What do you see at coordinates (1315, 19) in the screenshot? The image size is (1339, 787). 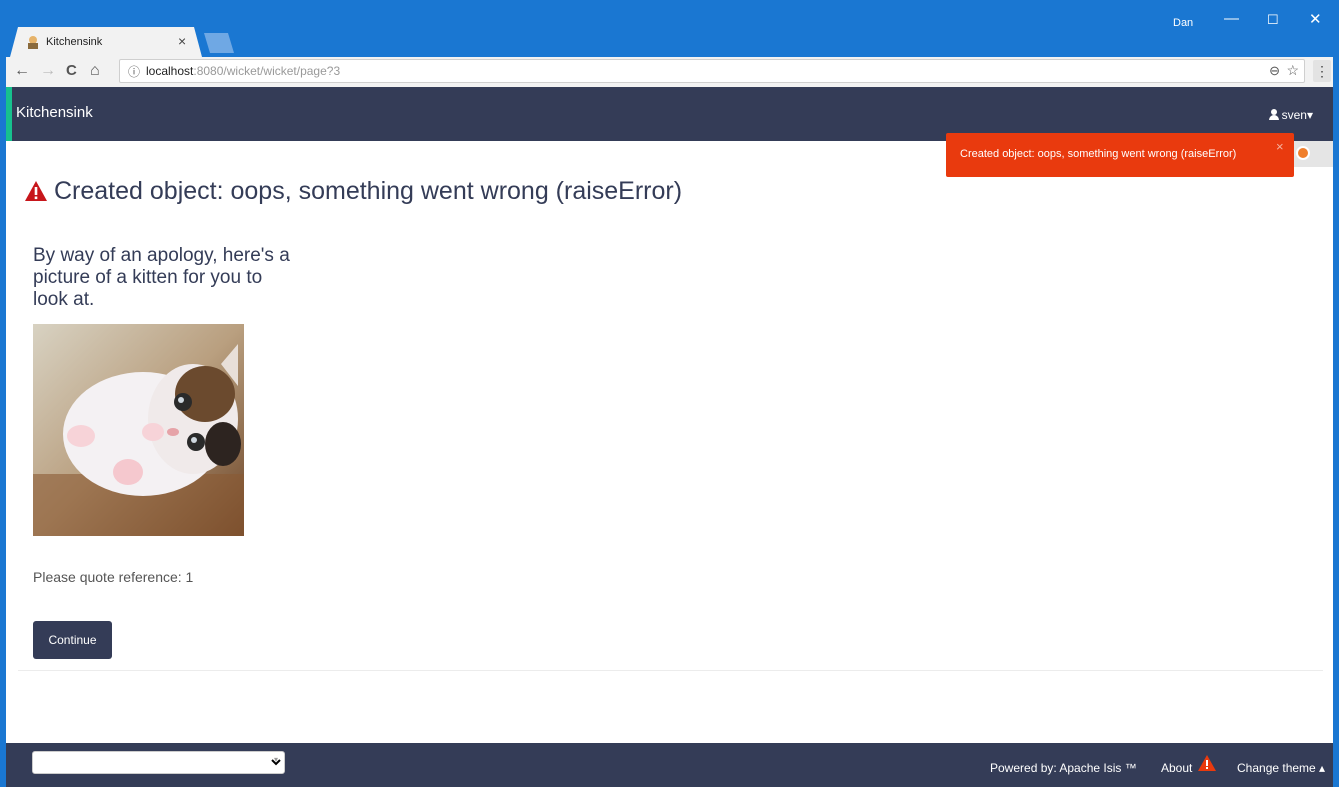 I see `window-close-icon: ✕` at bounding box center [1315, 19].